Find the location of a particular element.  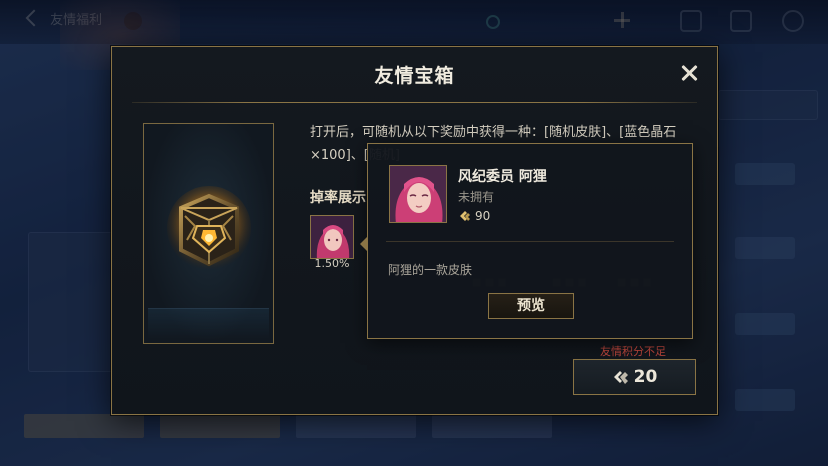

open-chest-cost-button: 20 is located at coordinates (634, 377).